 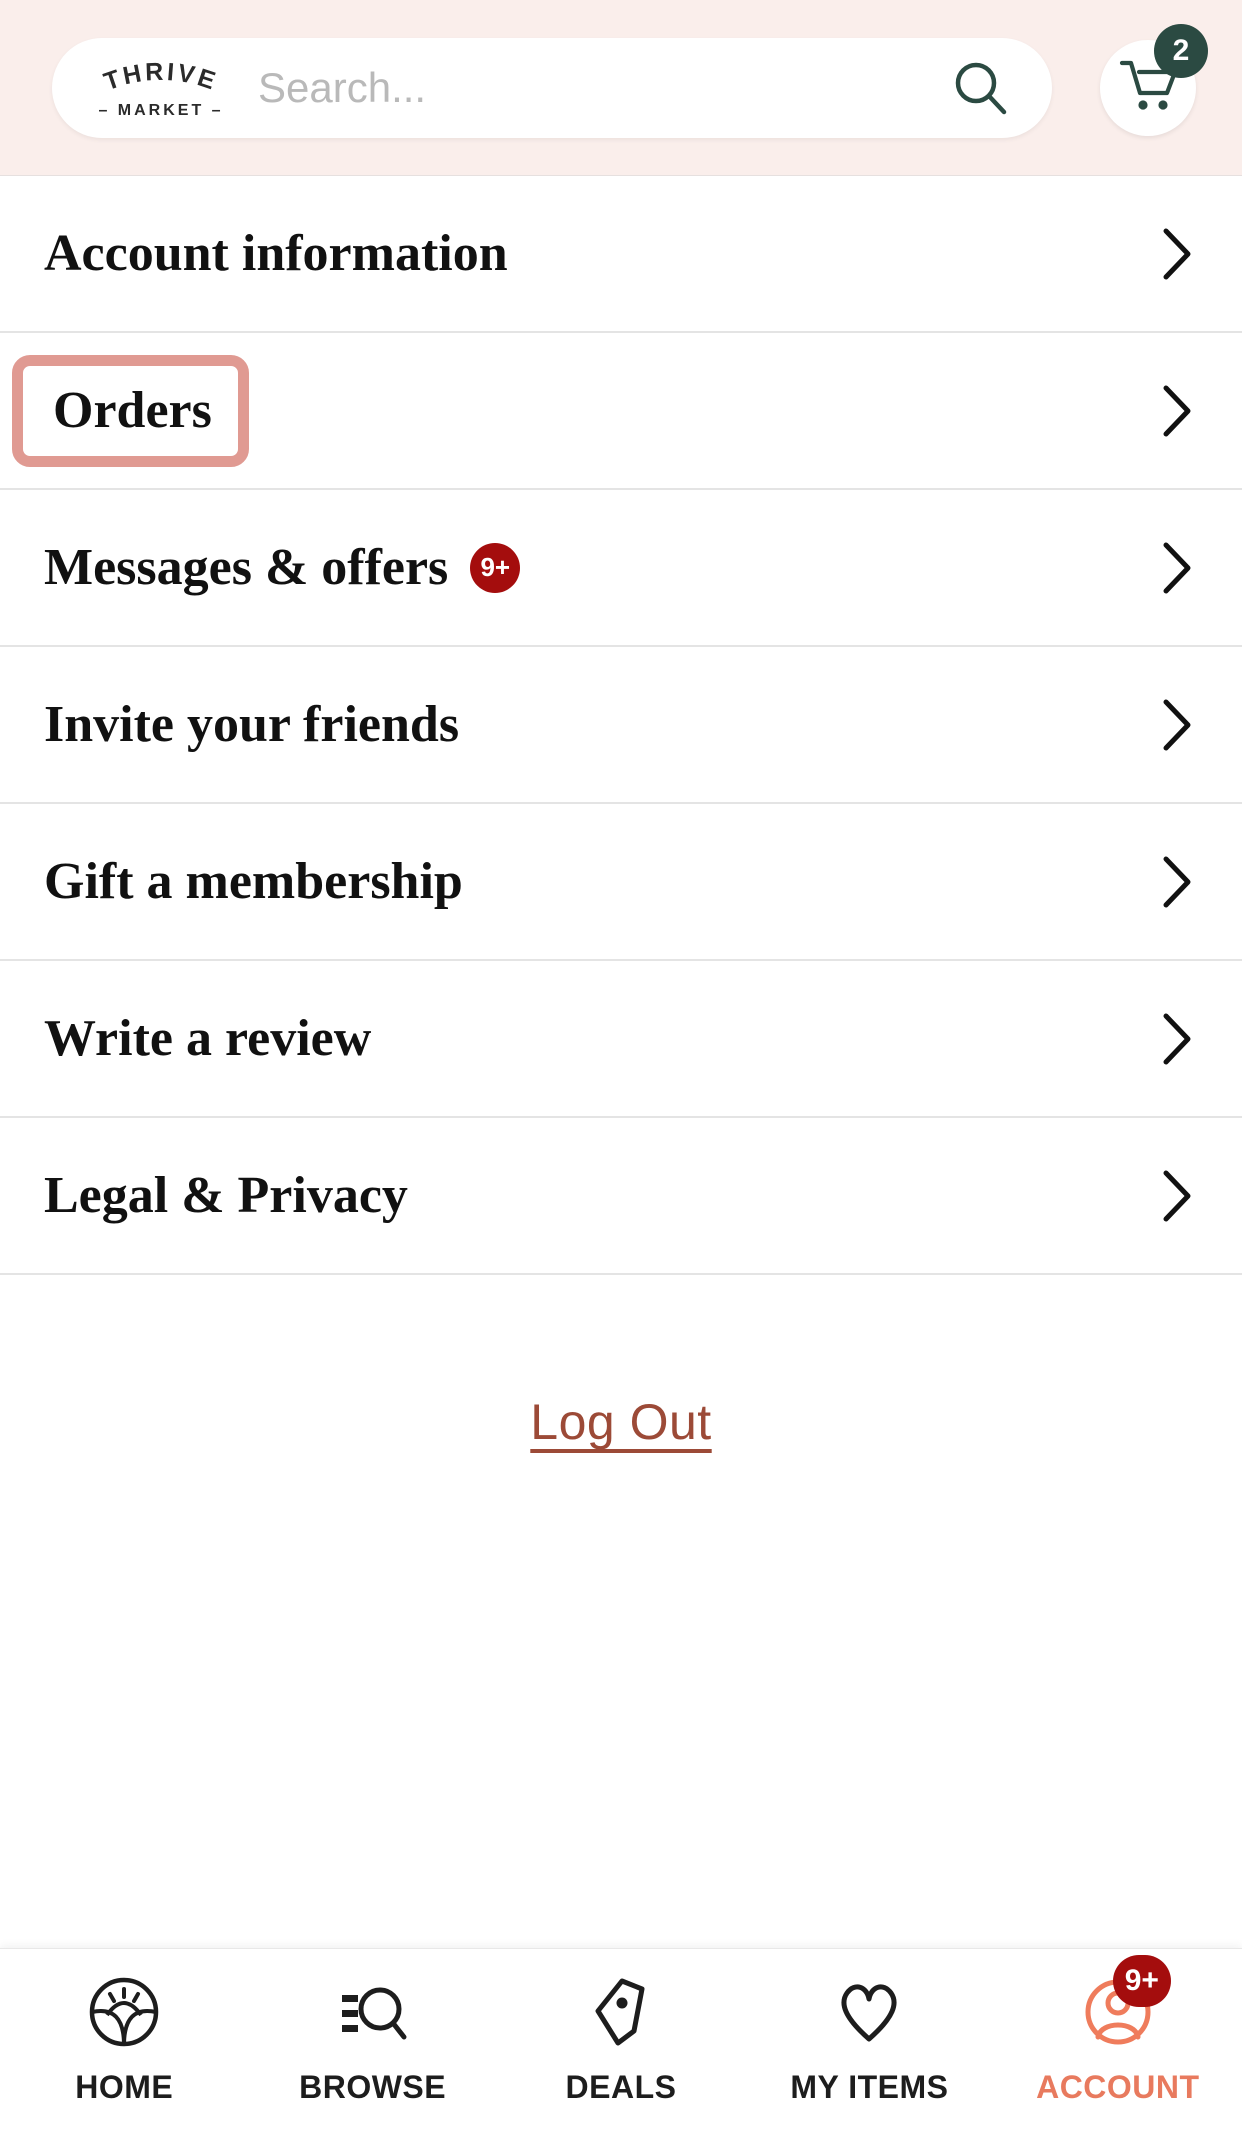 I want to click on tag-icon, so click(x=621, y=2014).